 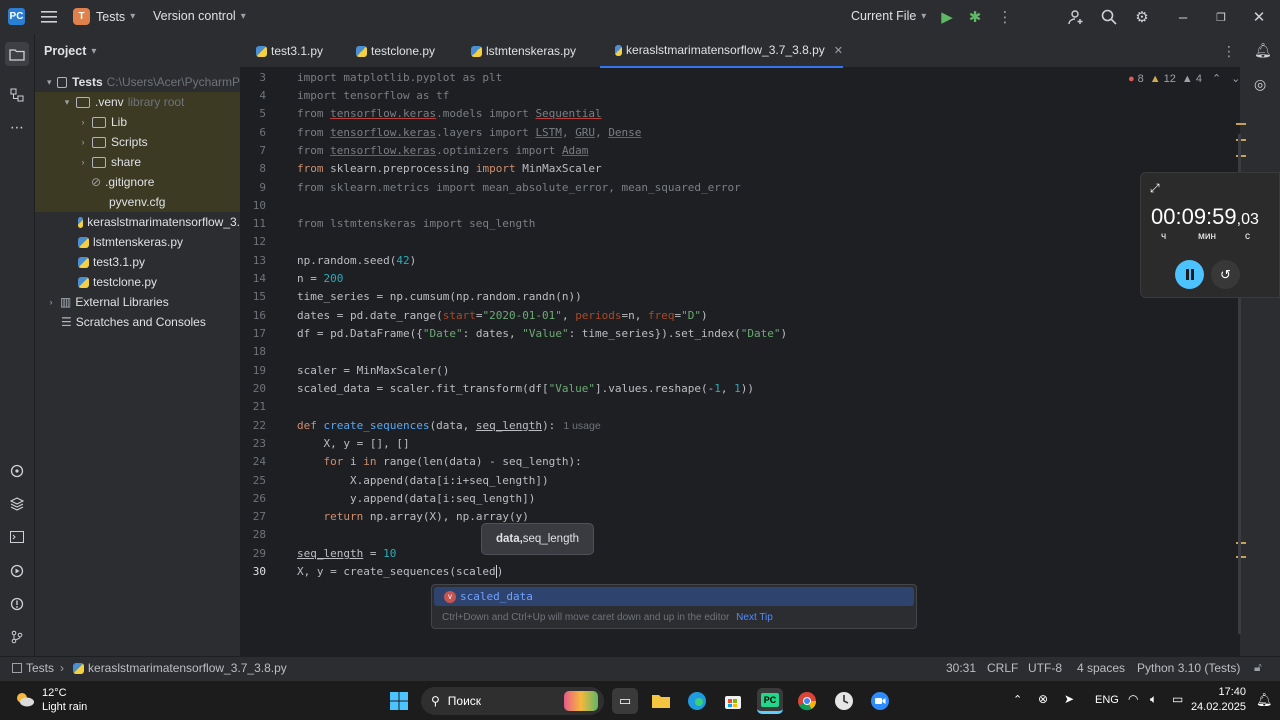 I want to click on usage-hint: 1 usage, so click(x=581, y=426).